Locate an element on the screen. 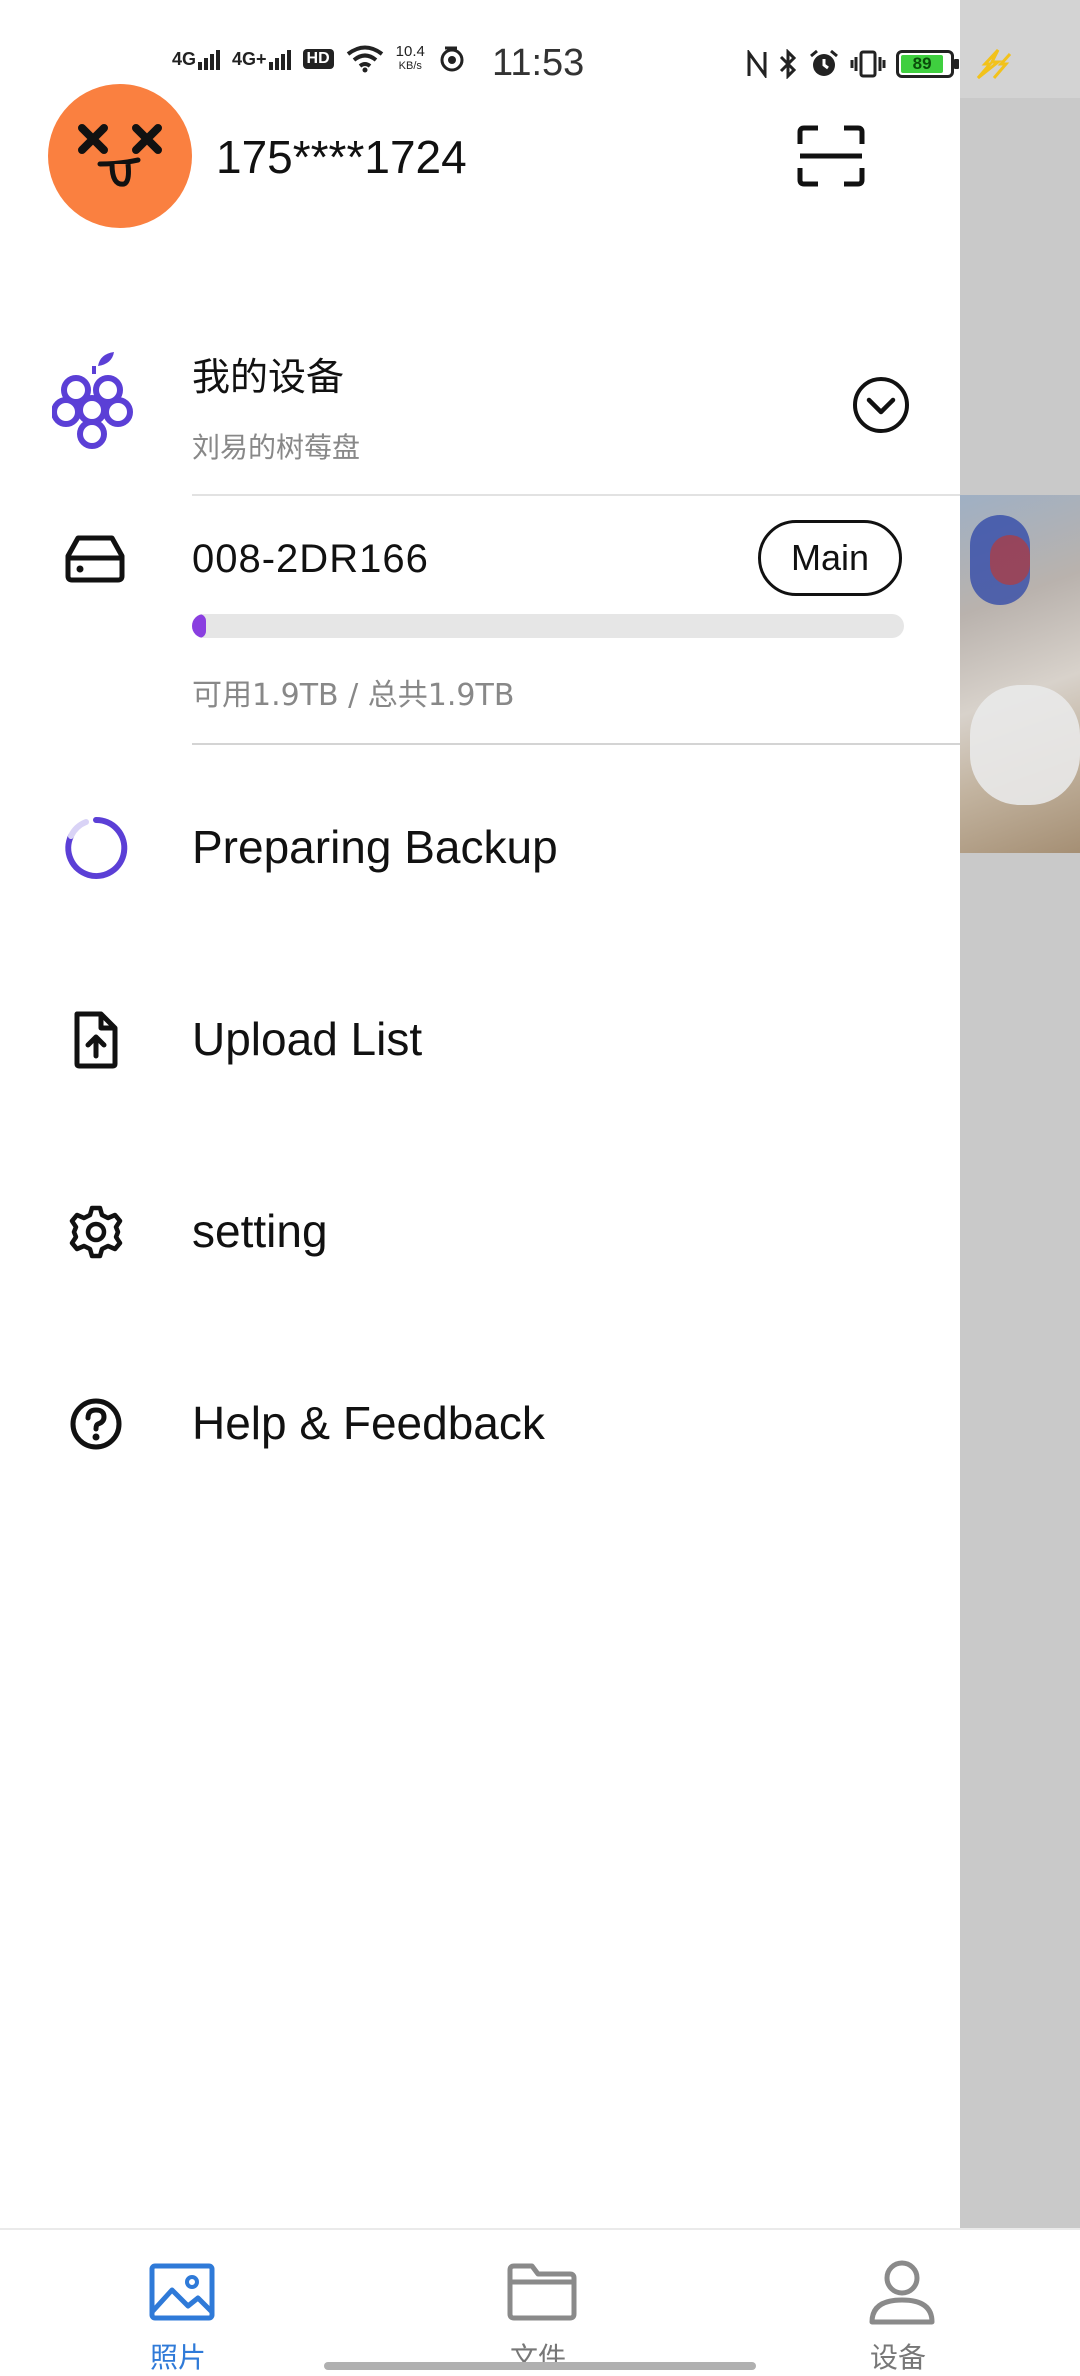 This screenshot has height=2376, width=1080. battery-icon: 89 is located at coordinates (927, 64).